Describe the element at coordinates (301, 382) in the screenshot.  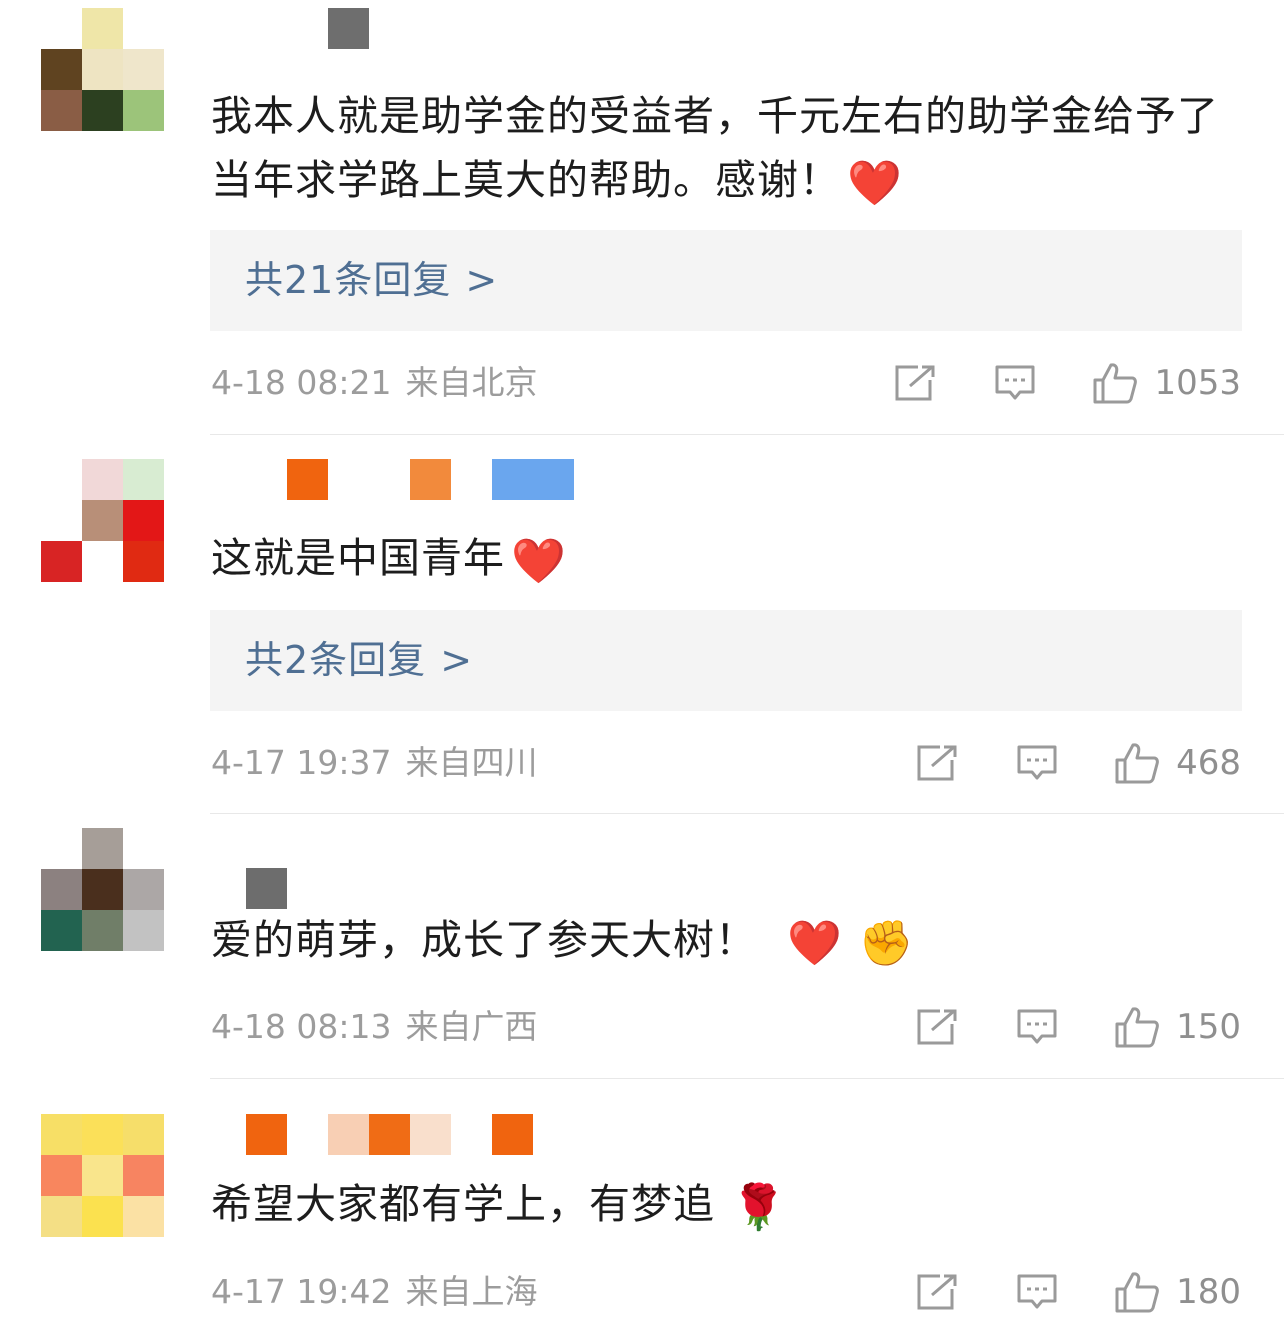
I see `timestamp: 4-18 08:21` at that location.